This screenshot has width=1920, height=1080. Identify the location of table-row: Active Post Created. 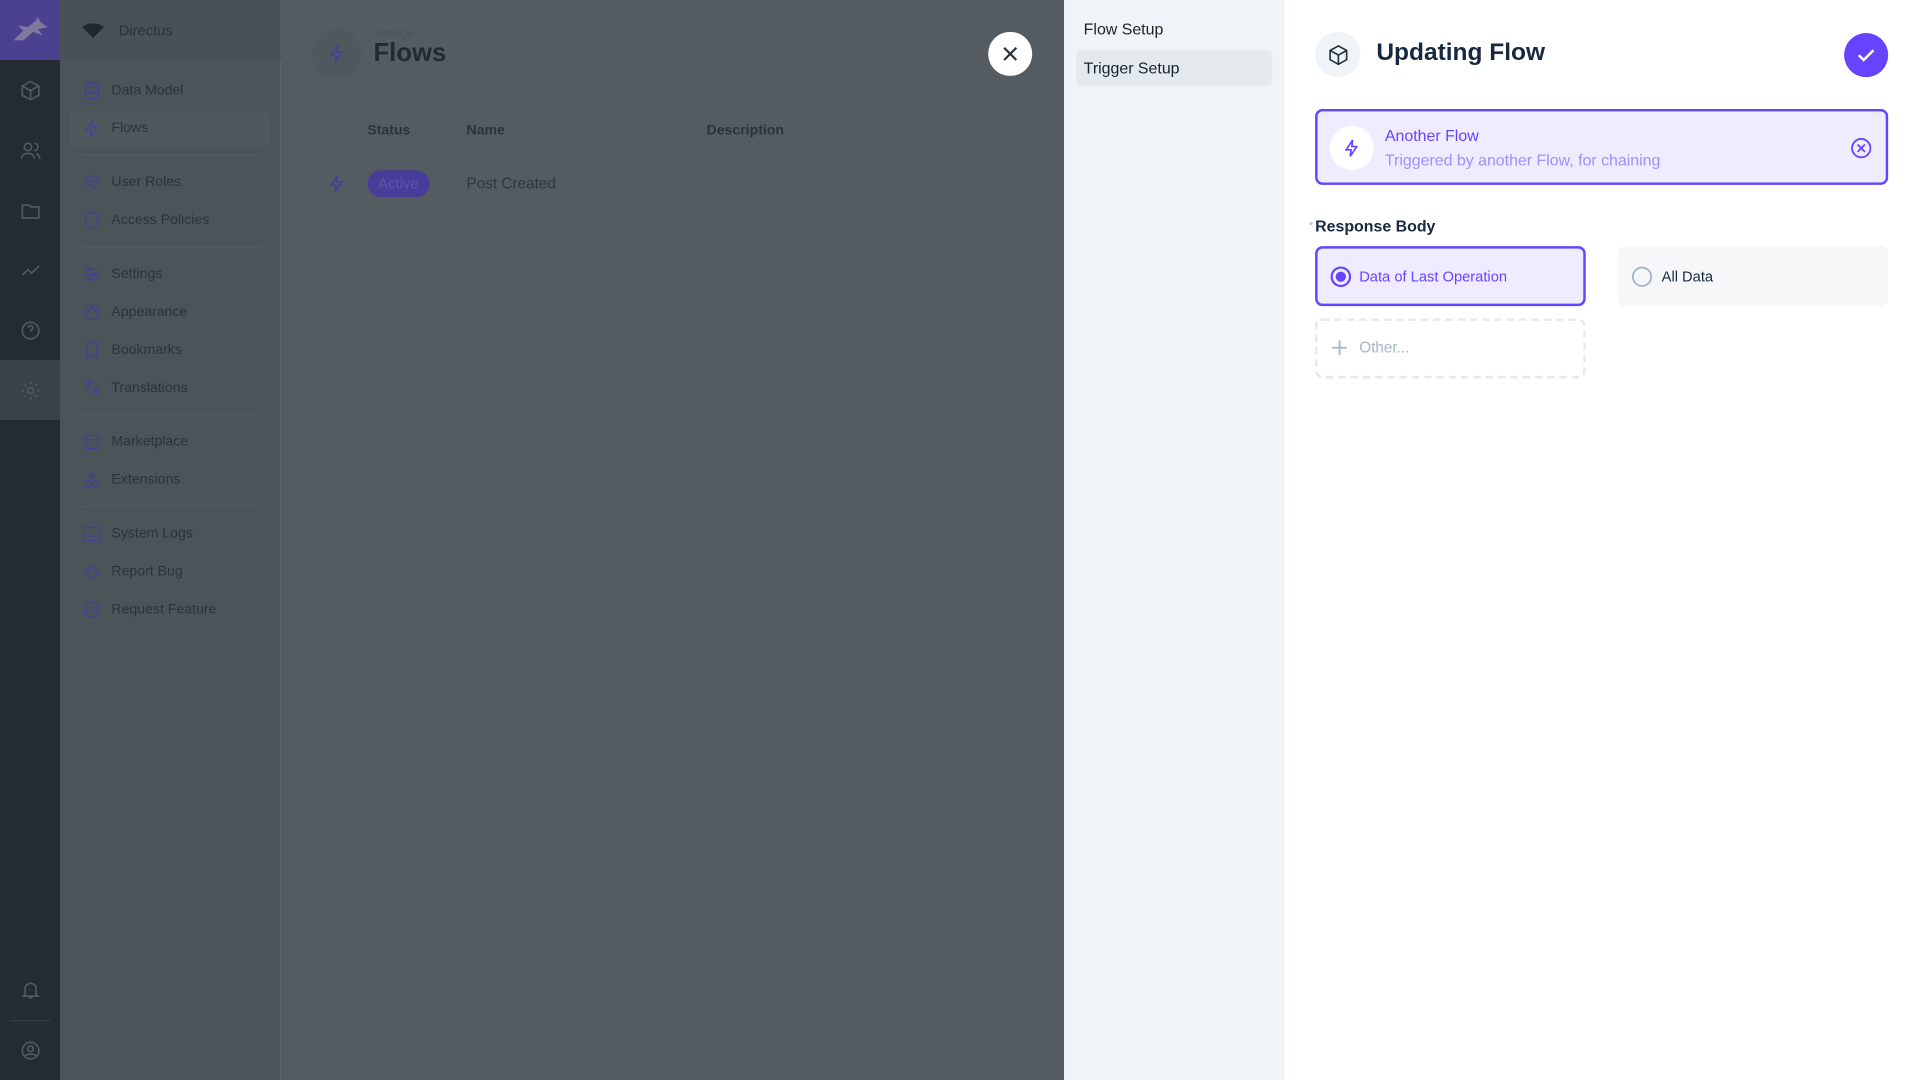
(672, 184).